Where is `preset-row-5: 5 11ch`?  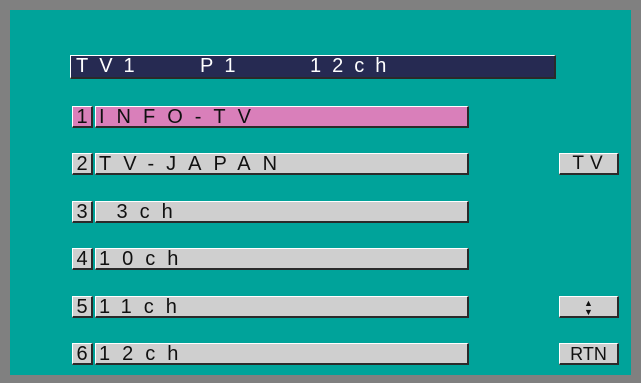 preset-row-5: 5 11ch is located at coordinates (270, 307).